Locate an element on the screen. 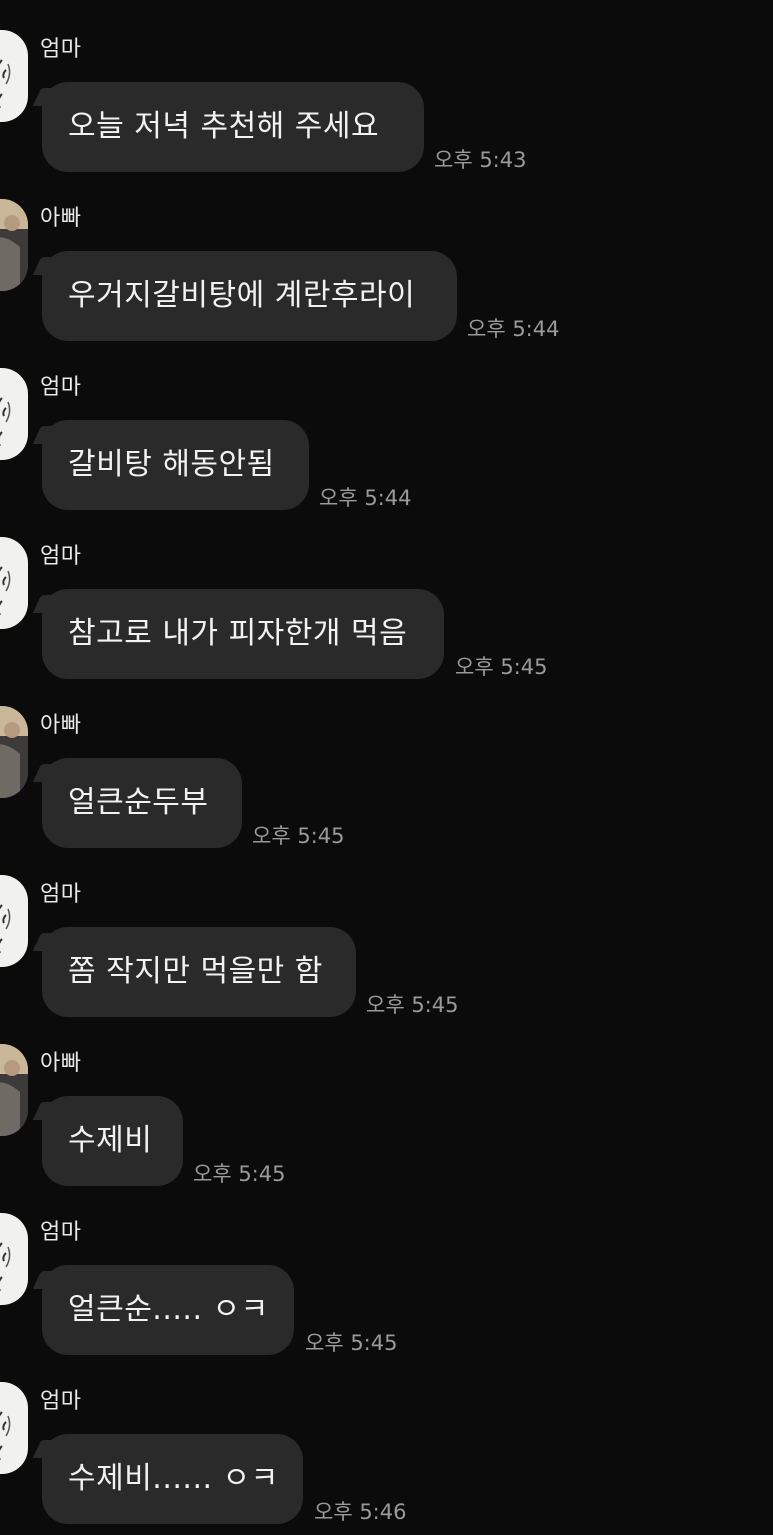 This screenshot has width=773, height=1535. message-row: 엄마 오늘 저녁 추천해 주세요 오후 5:43 is located at coordinates (386, 86).